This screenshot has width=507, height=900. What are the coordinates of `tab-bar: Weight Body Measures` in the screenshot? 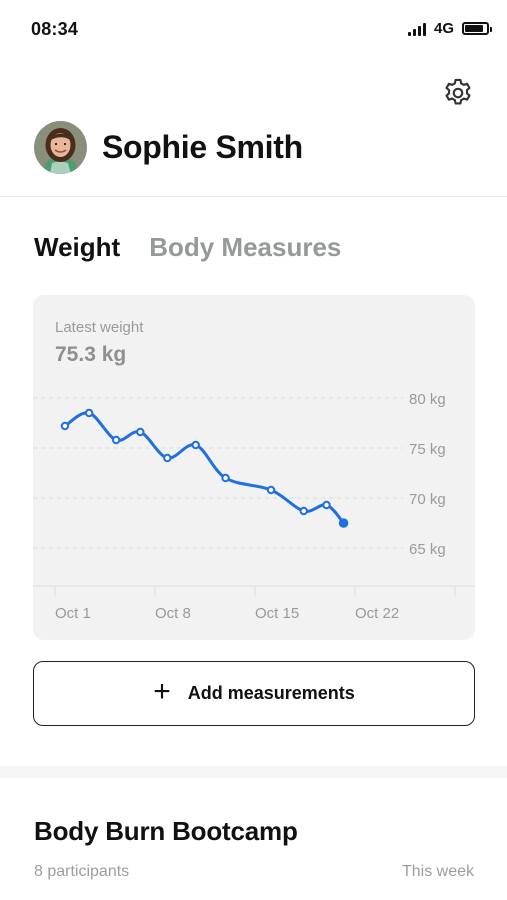 It's located at (187, 247).